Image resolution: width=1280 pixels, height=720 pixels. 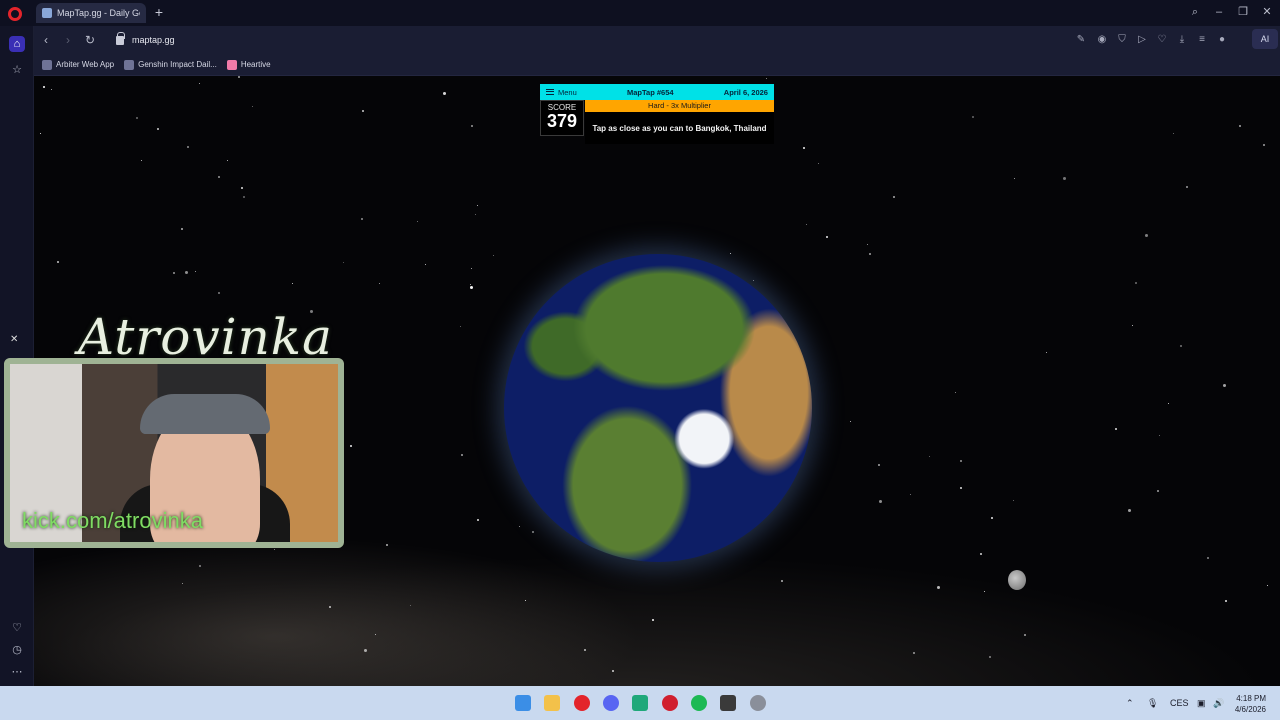 What do you see at coordinates (1218, 703) in the screenshot?
I see `volume-icon: 🔊` at bounding box center [1218, 703].